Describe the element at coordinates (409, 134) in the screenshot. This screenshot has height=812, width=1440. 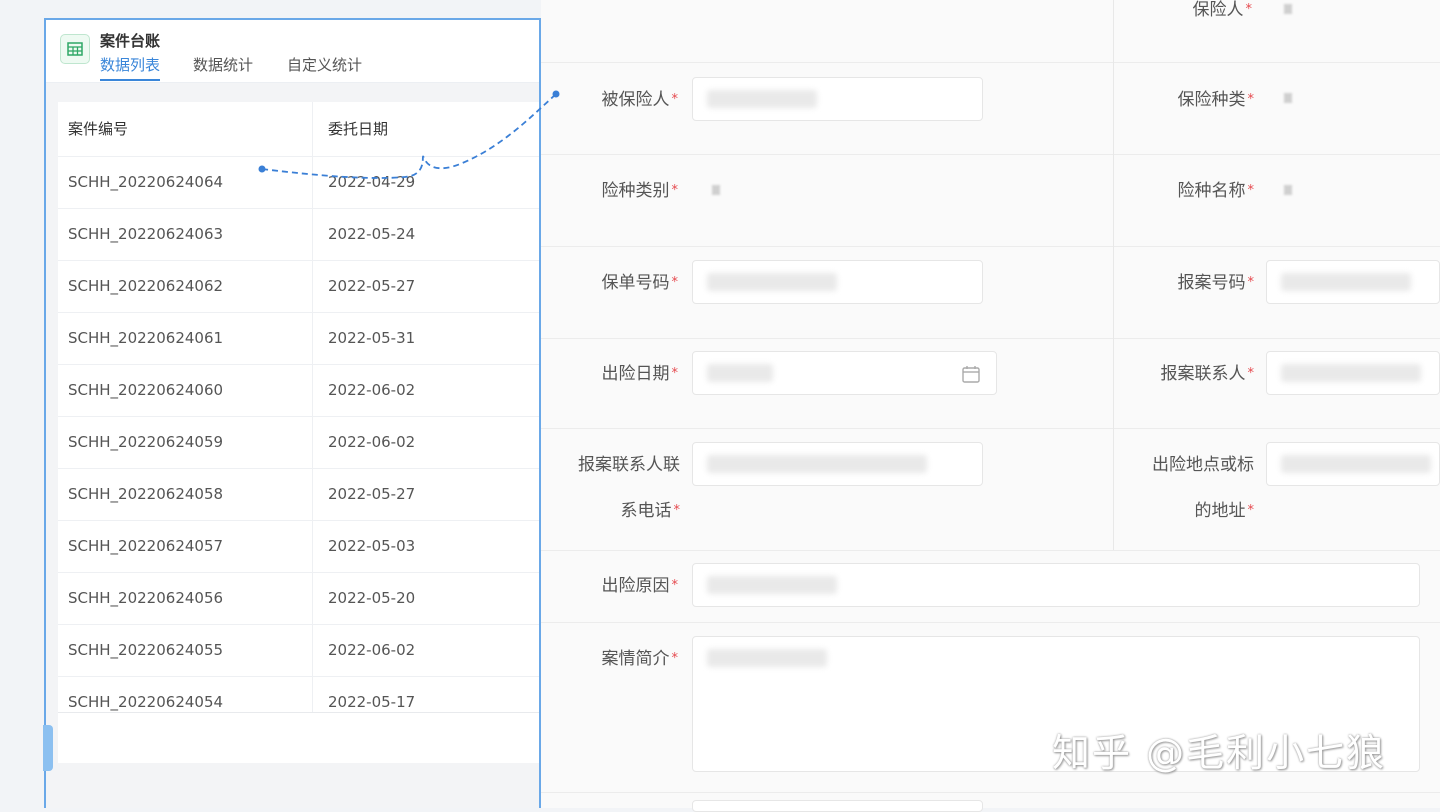
I see `connector-line` at that location.